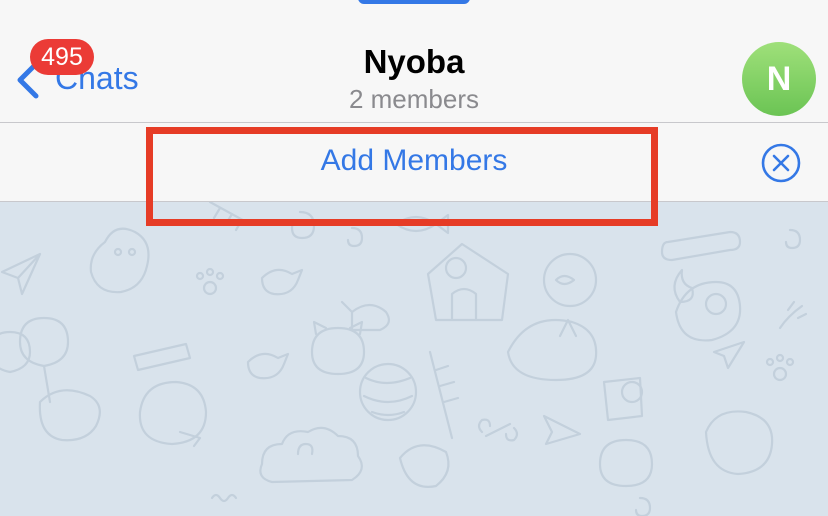 Image resolution: width=828 pixels, height=516 pixels. What do you see at coordinates (414, 99) in the screenshot?
I see `chat-member-count: 2 members` at bounding box center [414, 99].